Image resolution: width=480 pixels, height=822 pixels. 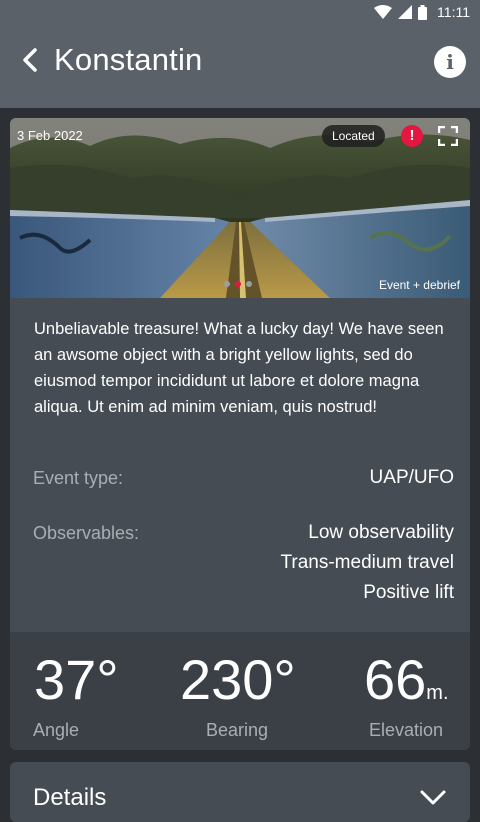 I want to click on fullscreen-icon, so click(x=448, y=136).